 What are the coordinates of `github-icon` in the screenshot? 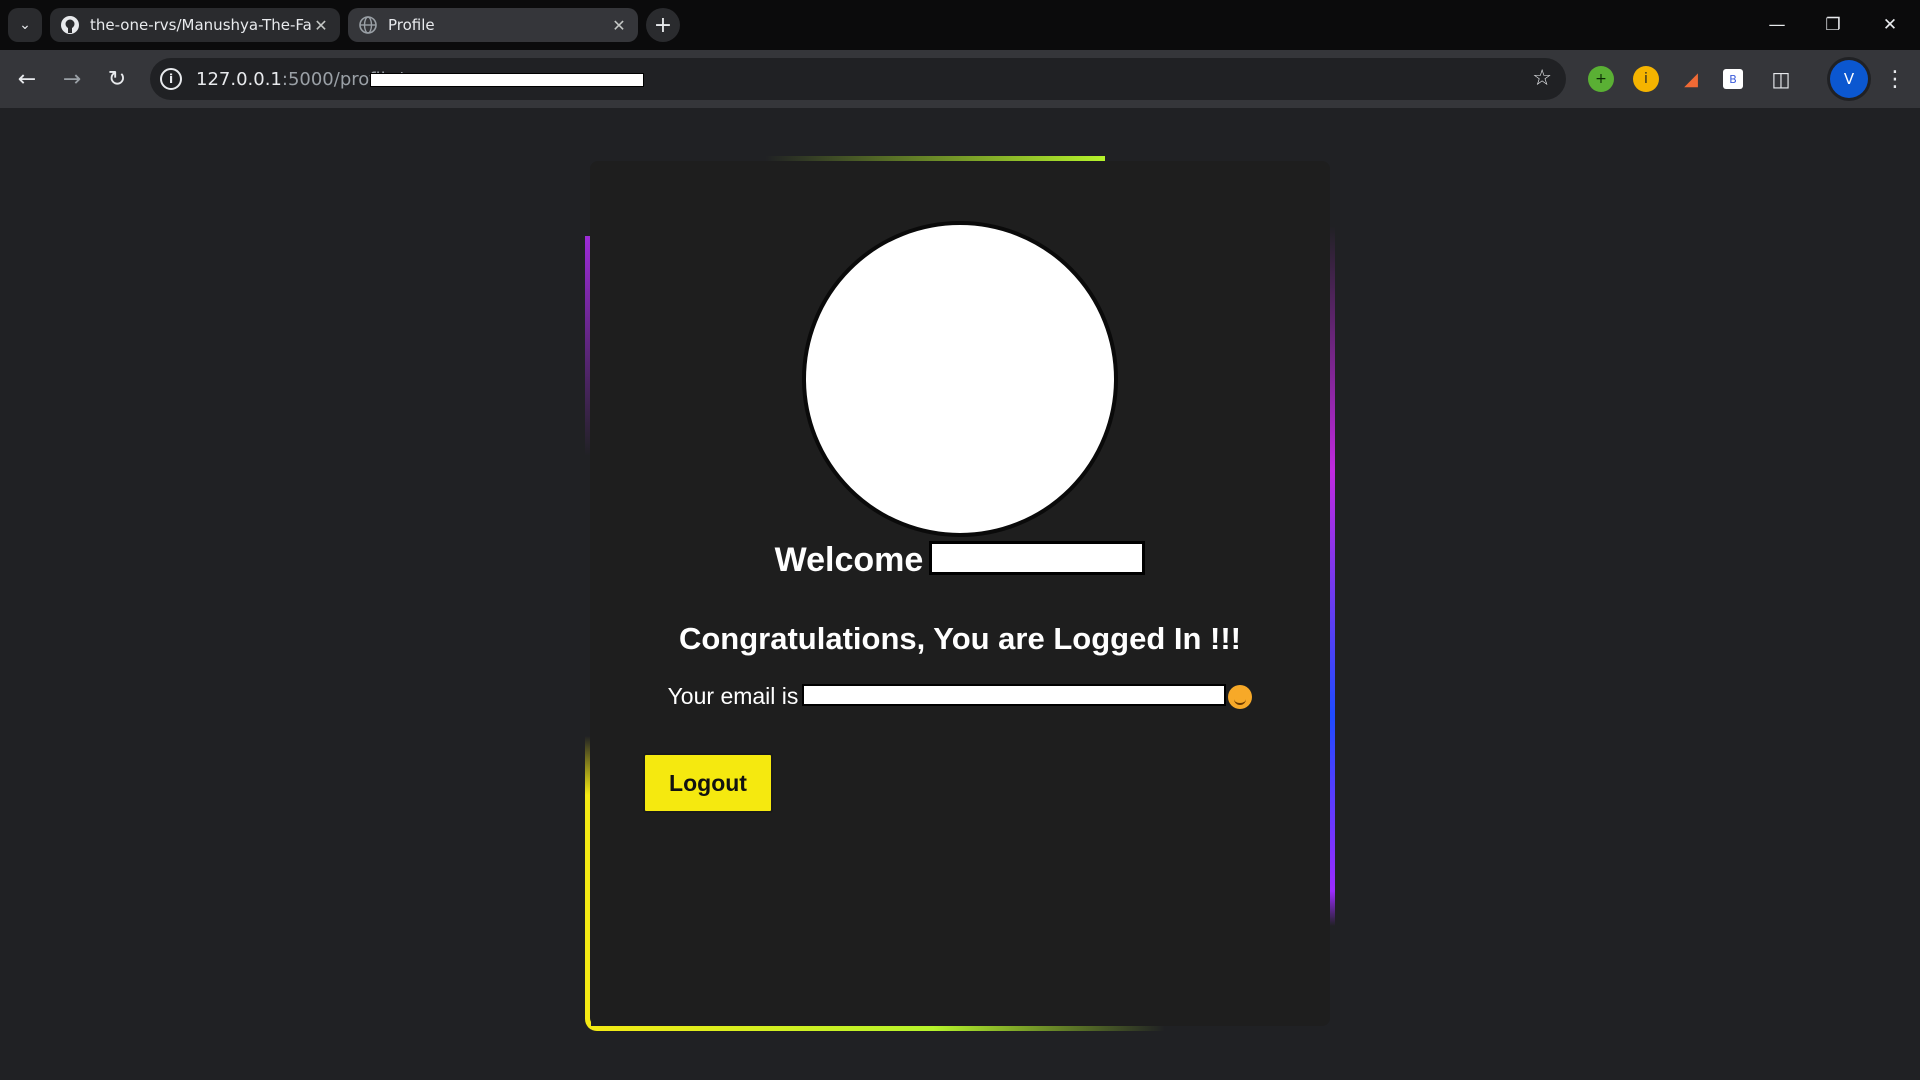 It's located at (70, 25).